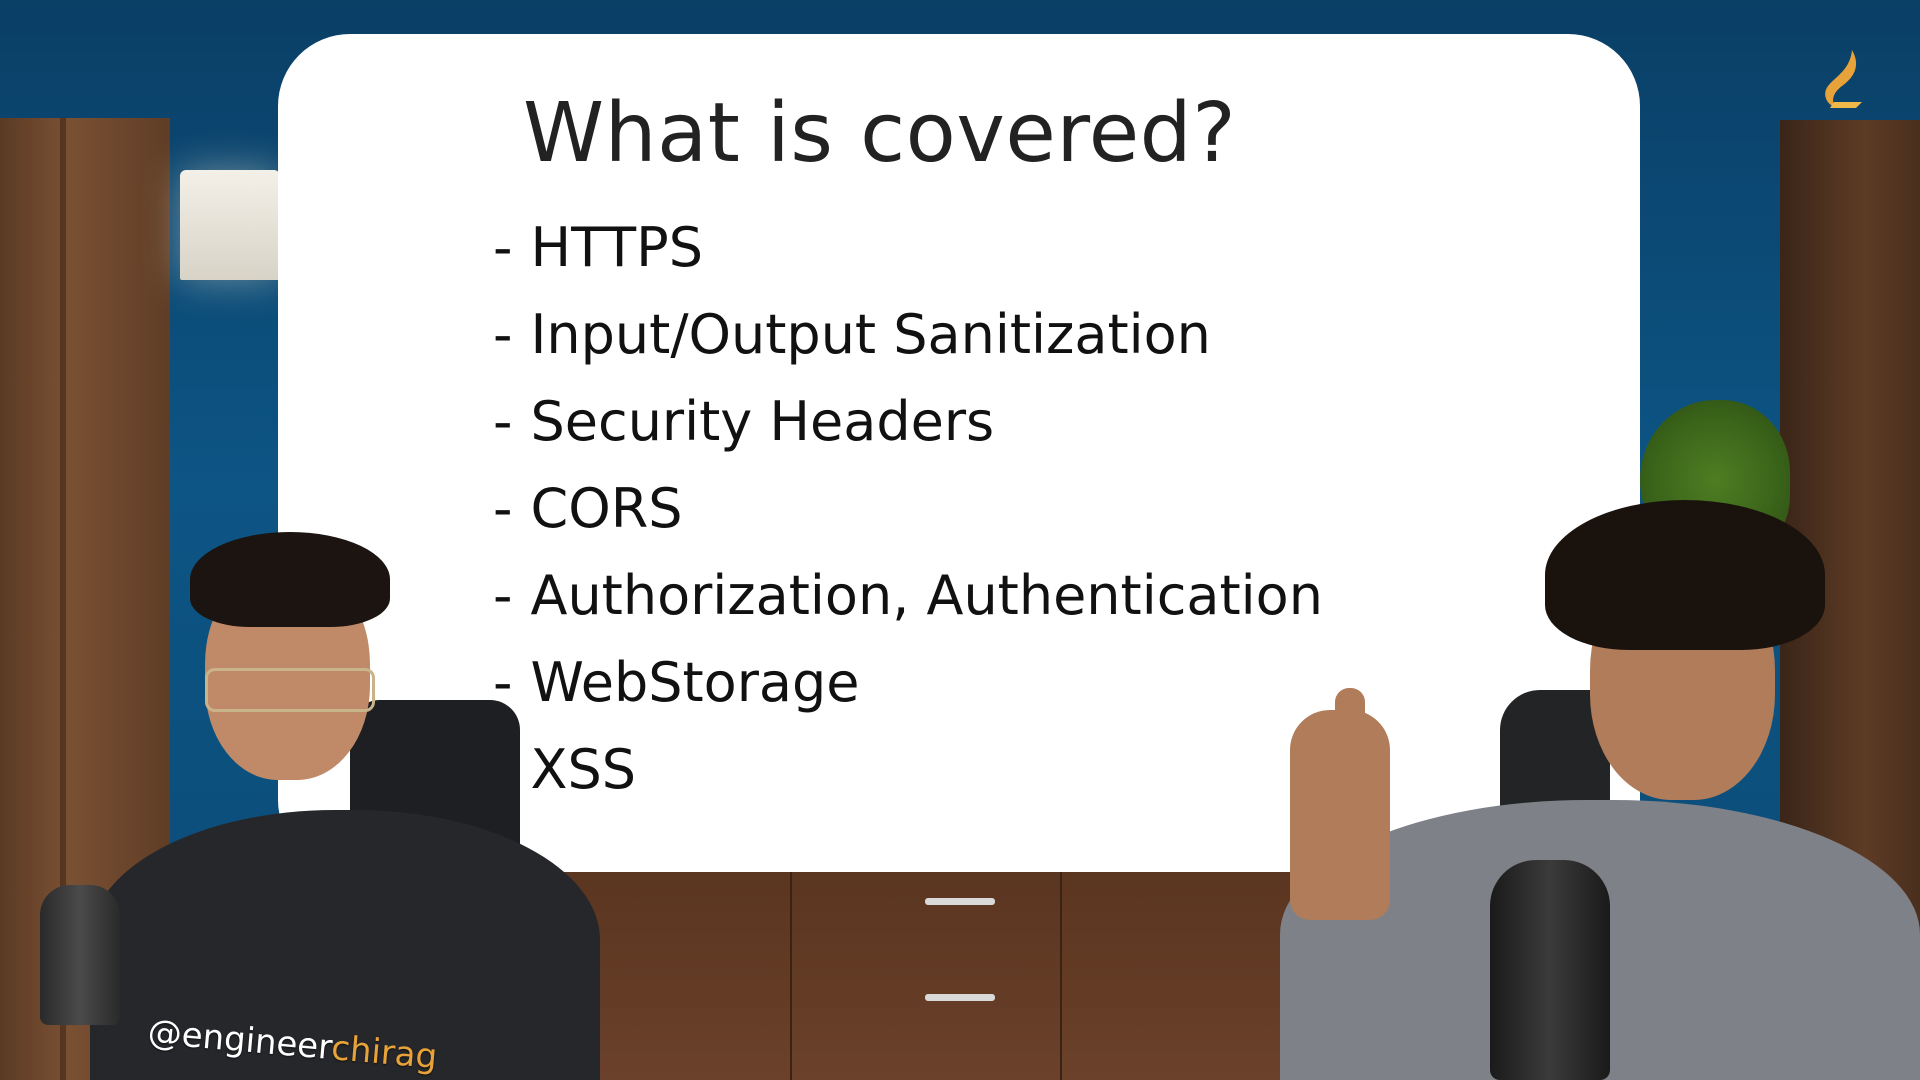 This screenshot has width=1920, height=1080. Describe the element at coordinates (908, 595) in the screenshot. I see `topic-item: - Authorization, Authentication` at that location.